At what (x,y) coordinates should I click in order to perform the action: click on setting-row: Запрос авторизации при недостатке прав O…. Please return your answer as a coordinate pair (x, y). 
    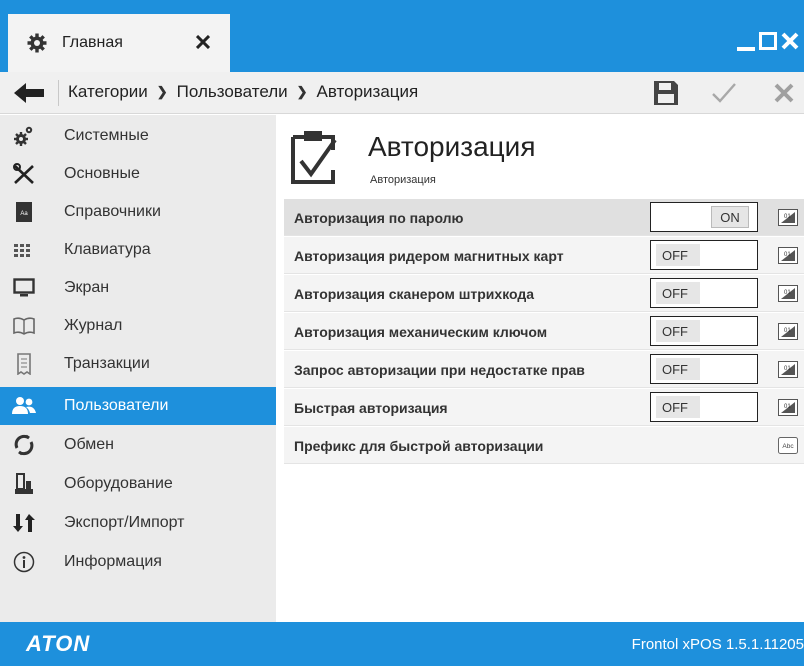
    Looking at the image, I should click on (544, 369).